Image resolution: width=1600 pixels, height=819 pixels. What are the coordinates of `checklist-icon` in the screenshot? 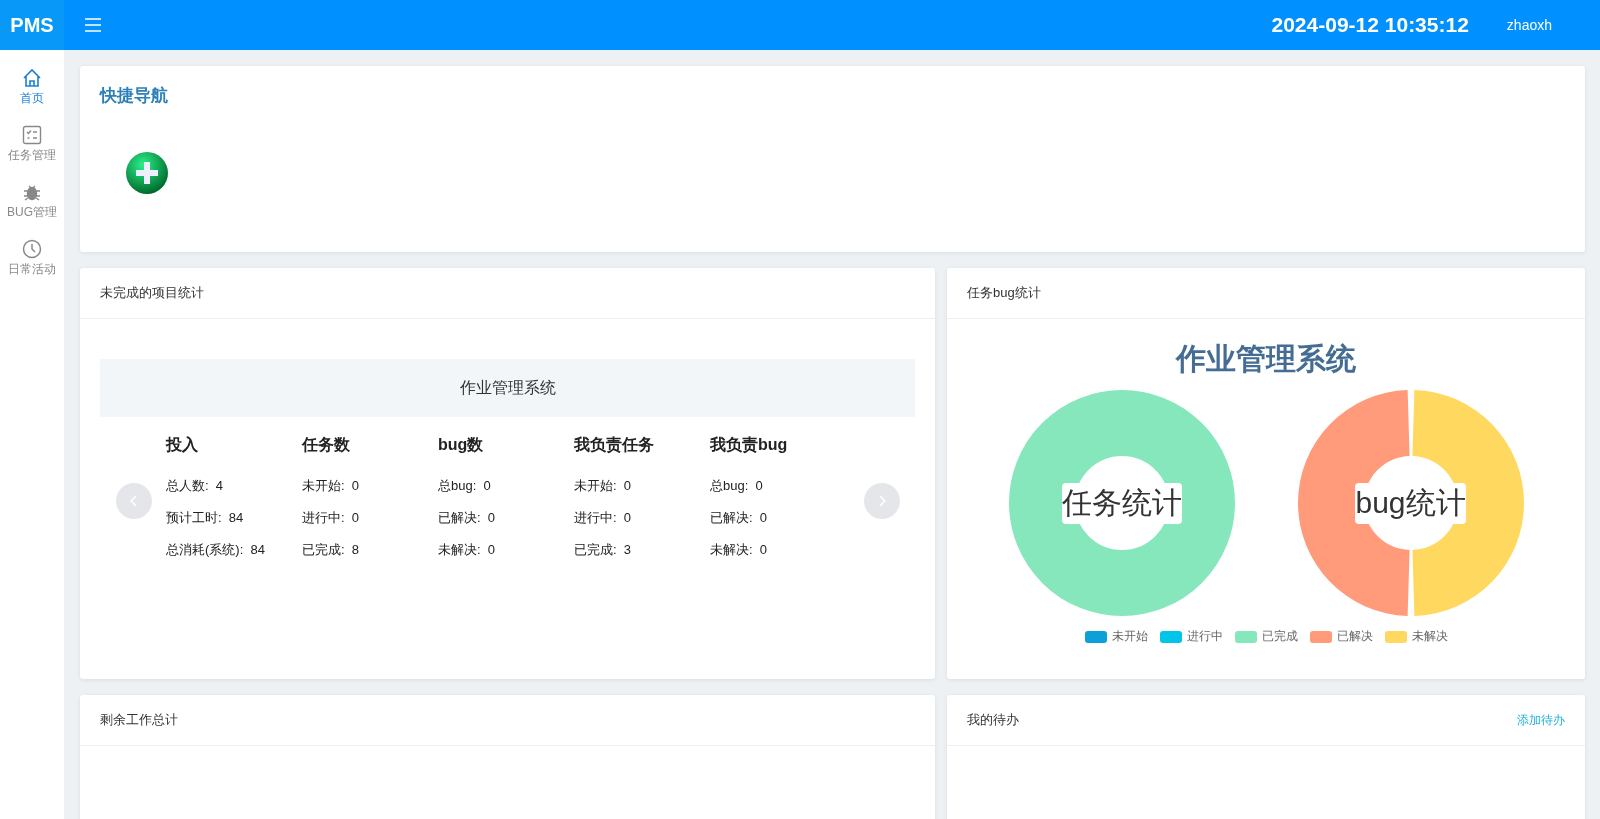 It's located at (32, 135).